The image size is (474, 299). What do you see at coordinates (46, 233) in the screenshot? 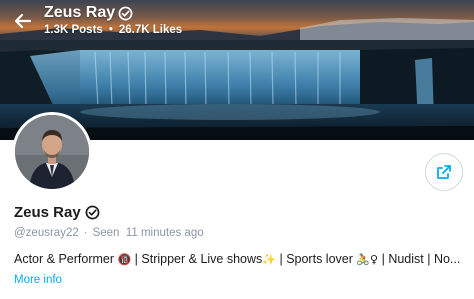
I see `username-handle: @zeusray22` at bounding box center [46, 233].